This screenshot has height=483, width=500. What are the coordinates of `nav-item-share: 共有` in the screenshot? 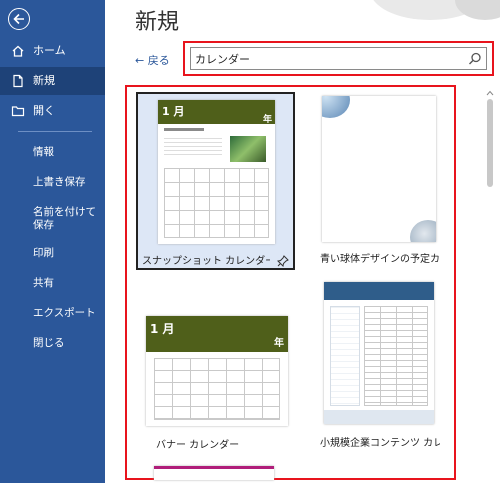 It's located at (67, 283).